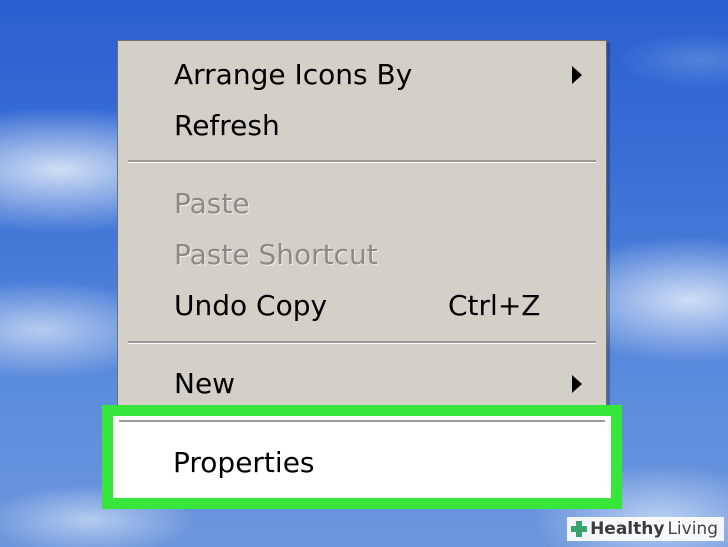  Describe the element at coordinates (212, 203) in the screenshot. I see `menu-item-label: Paste` at that location.